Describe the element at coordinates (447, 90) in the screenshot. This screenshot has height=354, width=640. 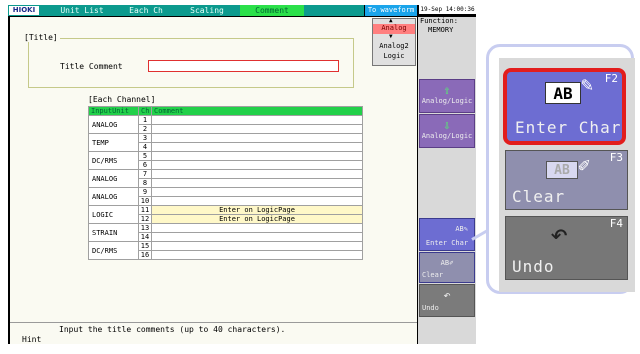
I see `arrow-up-icon: ⇧` at that location.